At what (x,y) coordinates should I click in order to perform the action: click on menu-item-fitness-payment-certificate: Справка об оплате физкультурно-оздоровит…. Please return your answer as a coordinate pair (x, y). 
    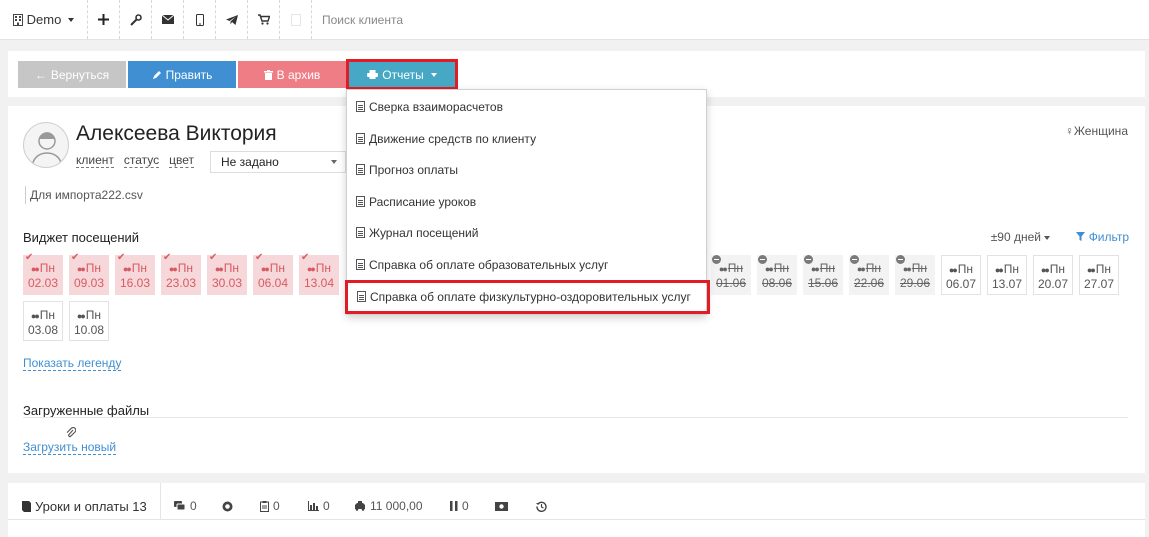
    Looking at the image, I should click on (527, 297).